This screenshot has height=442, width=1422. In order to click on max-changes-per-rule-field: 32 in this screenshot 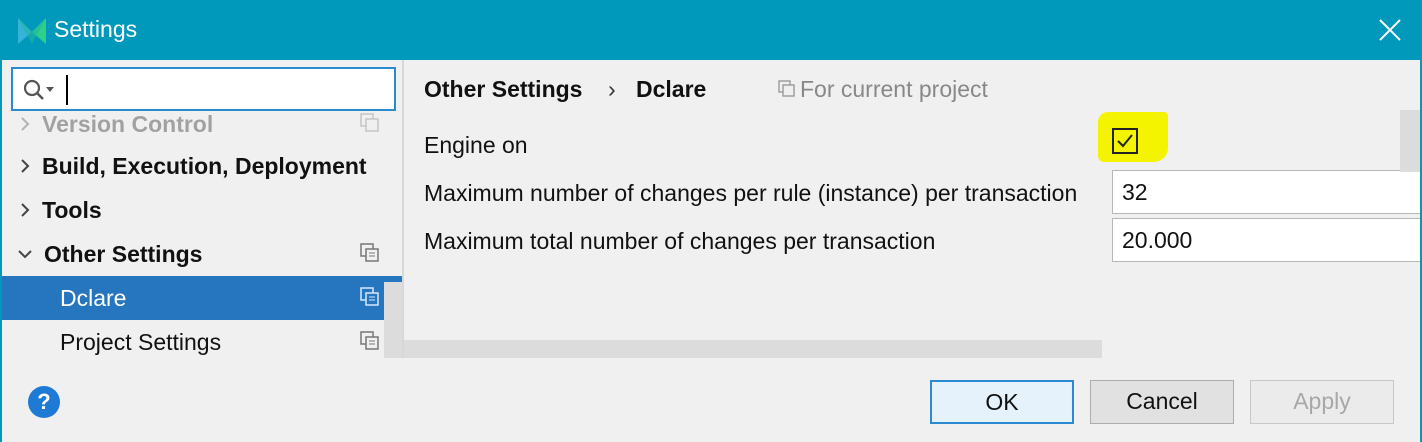, I will do `click(1266, 192)`.